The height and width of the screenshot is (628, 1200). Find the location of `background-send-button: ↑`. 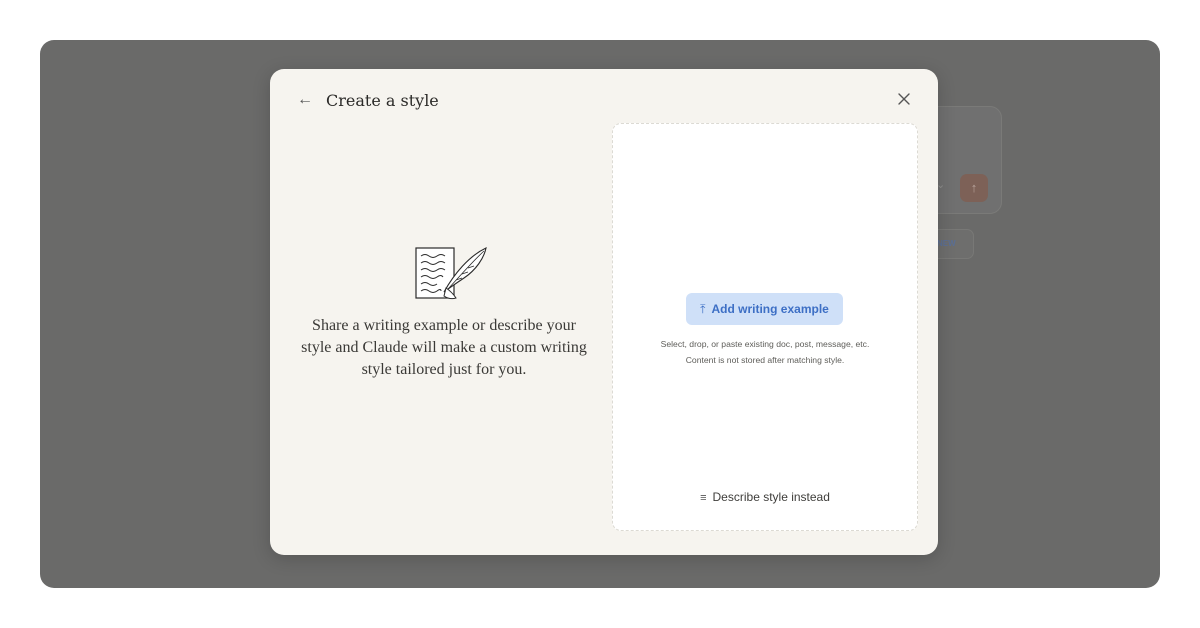

background-send-button: ↑ is located at coordinates (974, 188).